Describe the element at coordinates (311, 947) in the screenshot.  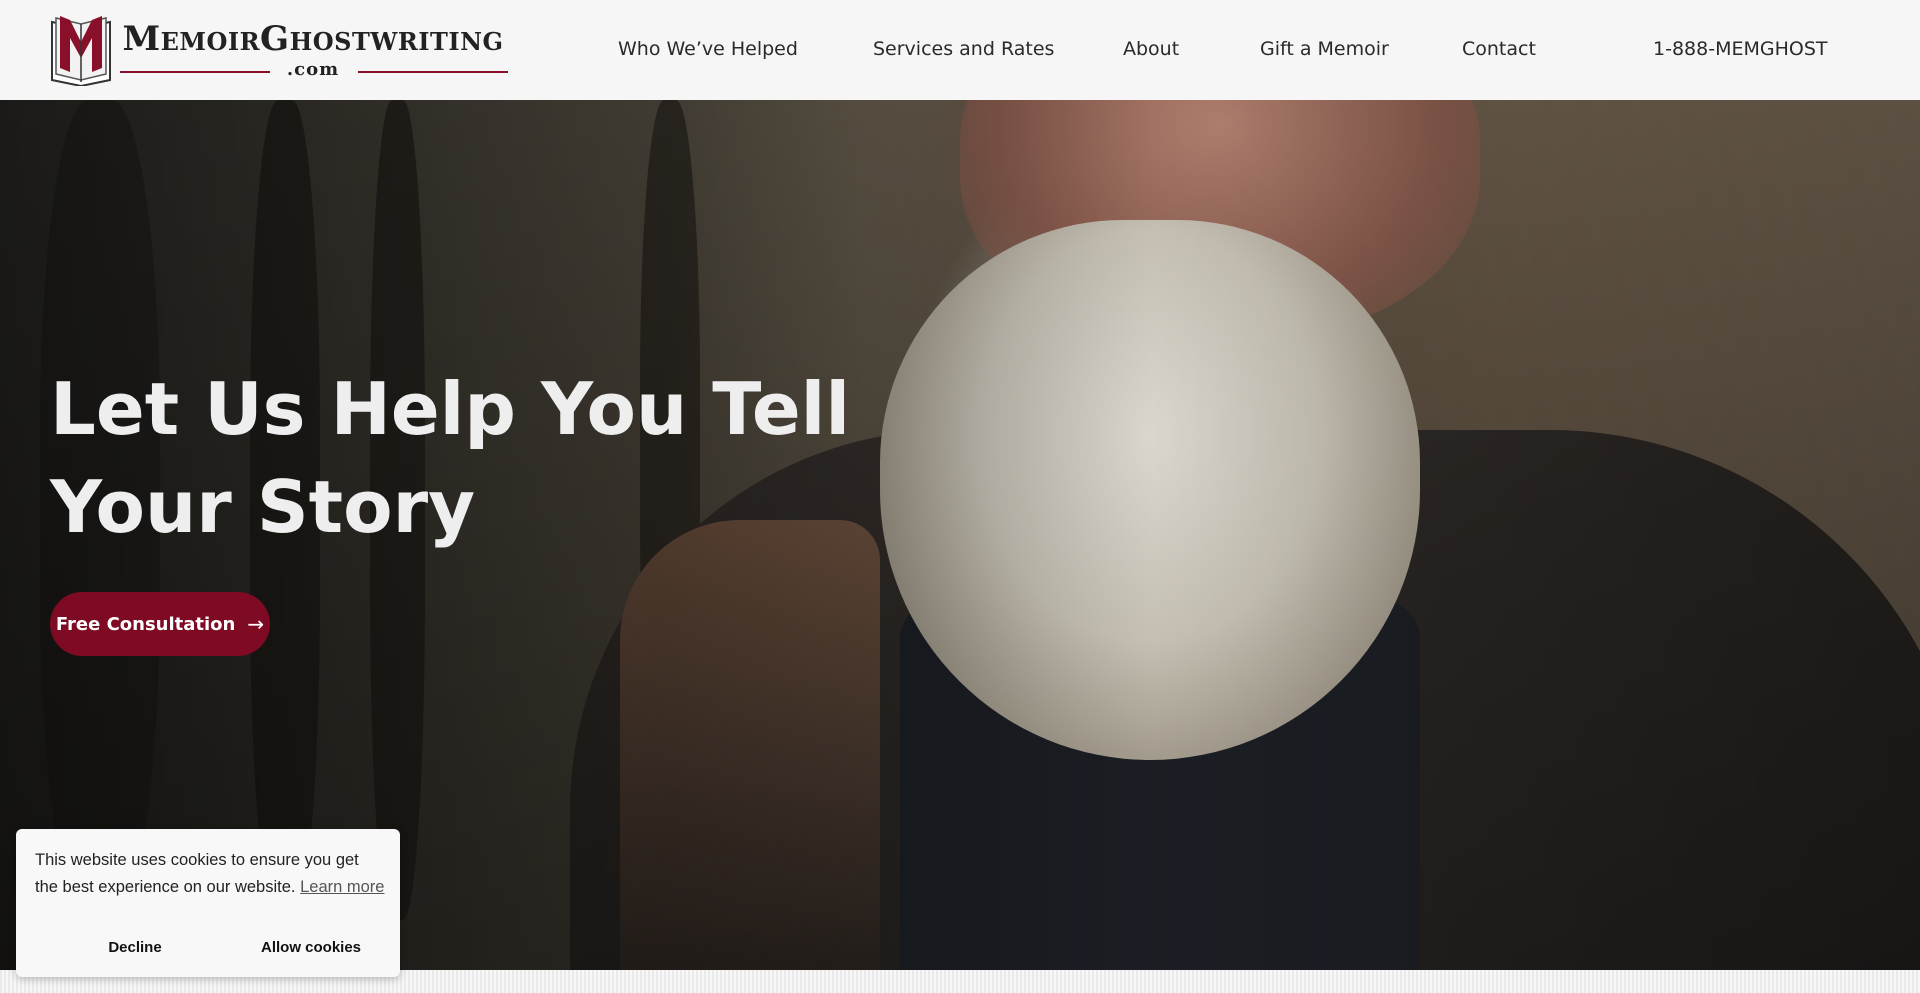
I see `cookie-allow-button: Allow cookies` at that location.